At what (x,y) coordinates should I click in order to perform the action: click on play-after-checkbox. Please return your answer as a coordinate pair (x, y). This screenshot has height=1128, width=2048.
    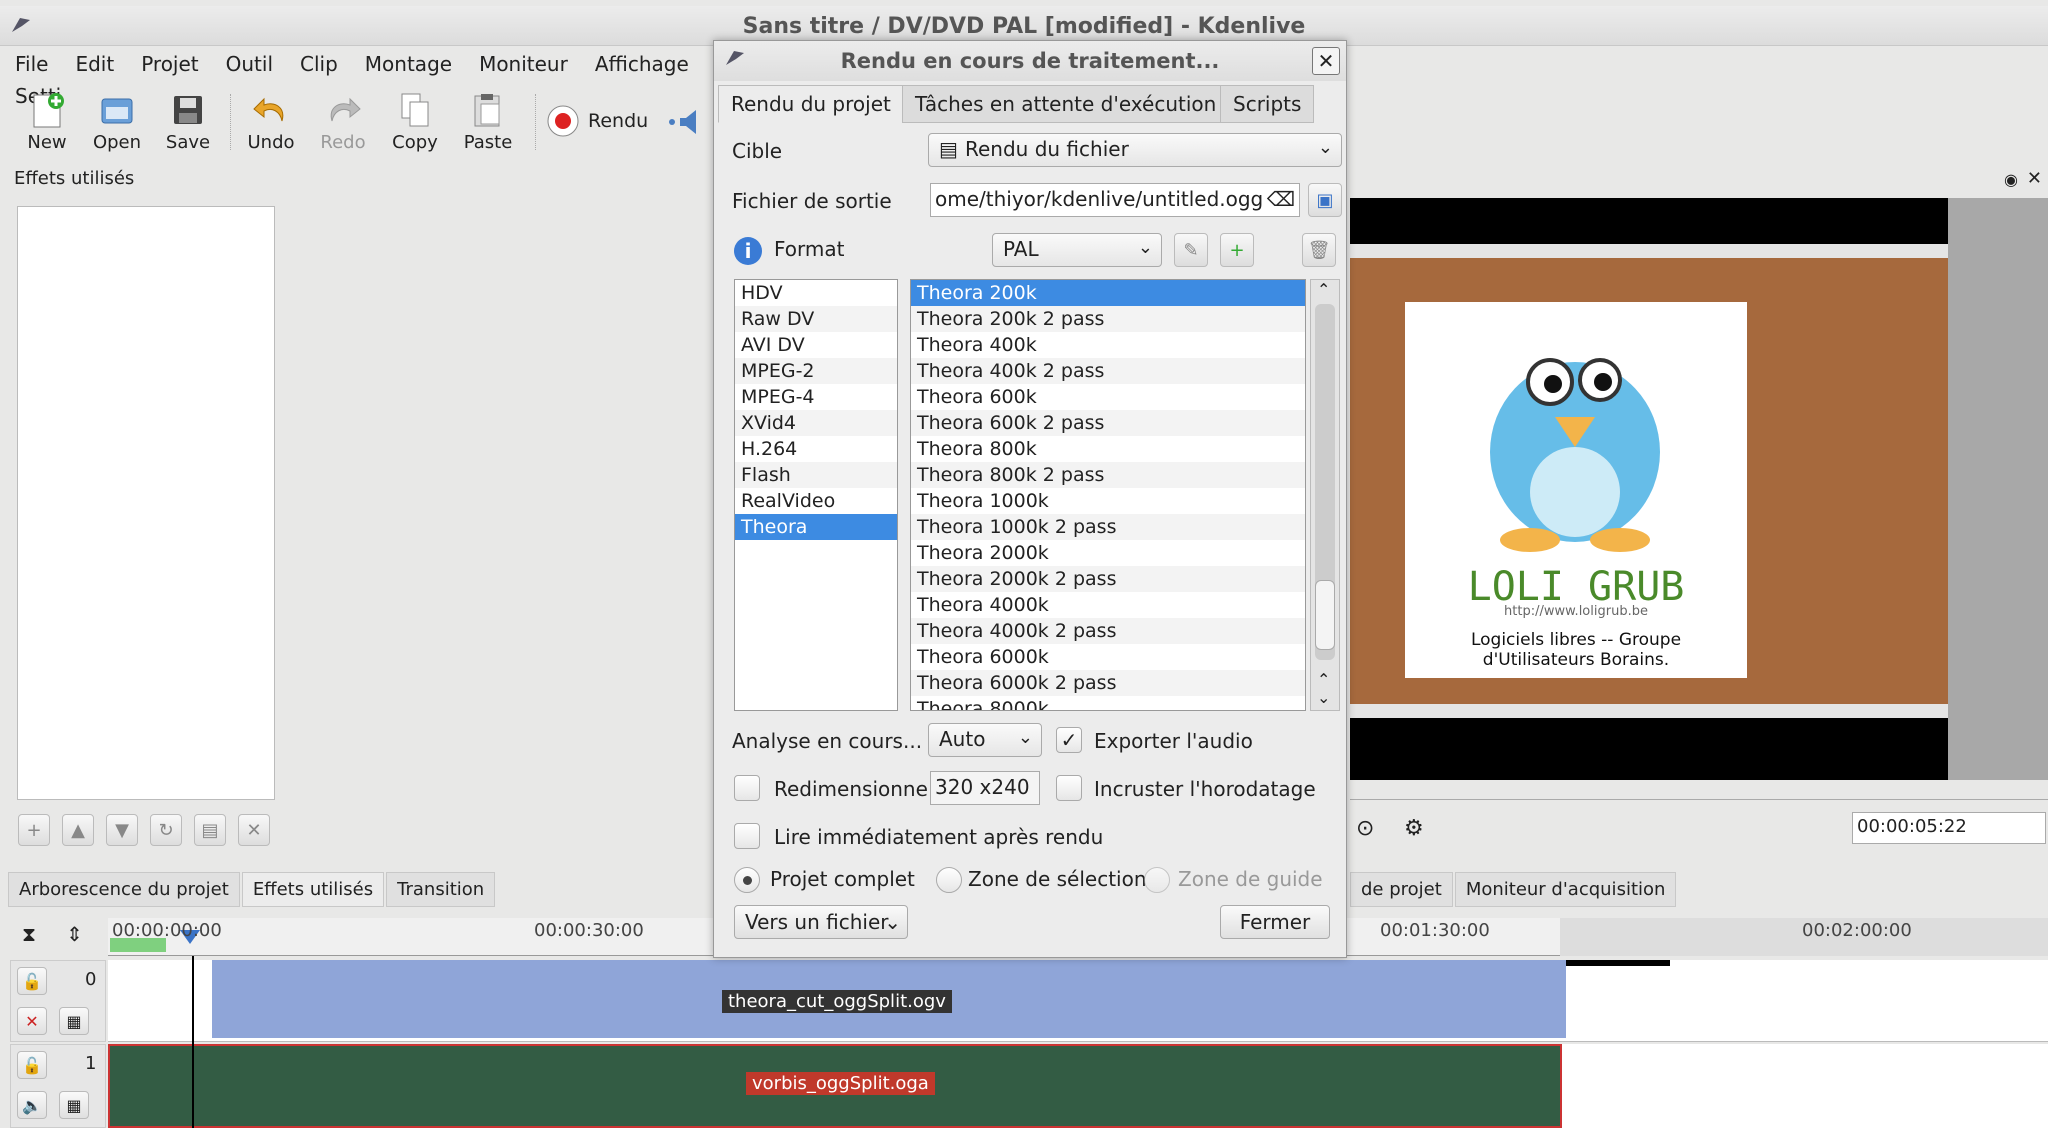
    Looking at the image, I should click on (747, 836).